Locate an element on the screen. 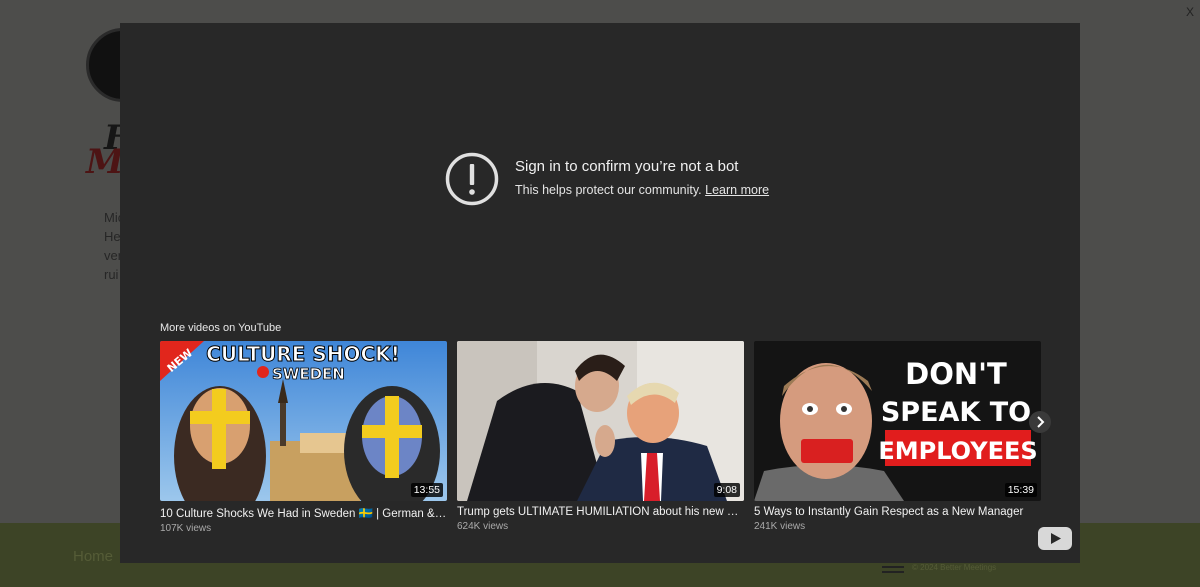  learn-more-link: Learn more is located at coordinates (737, 190).